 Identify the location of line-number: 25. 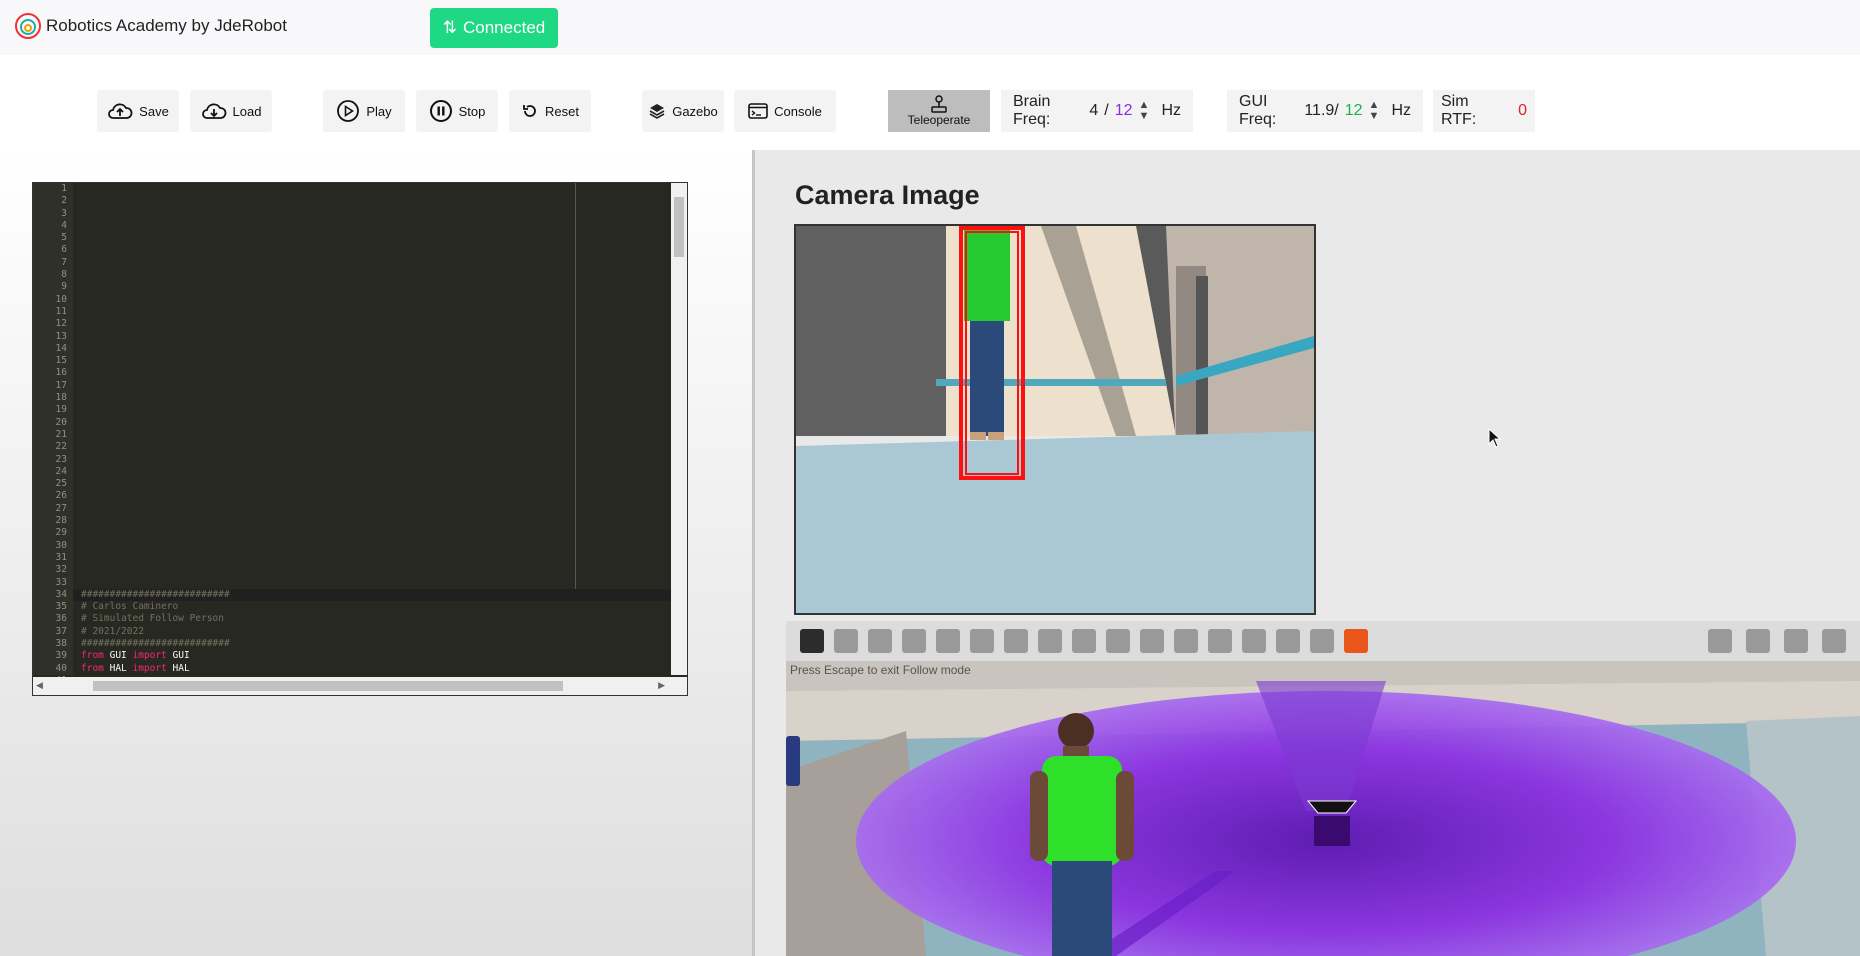
(61, 484).